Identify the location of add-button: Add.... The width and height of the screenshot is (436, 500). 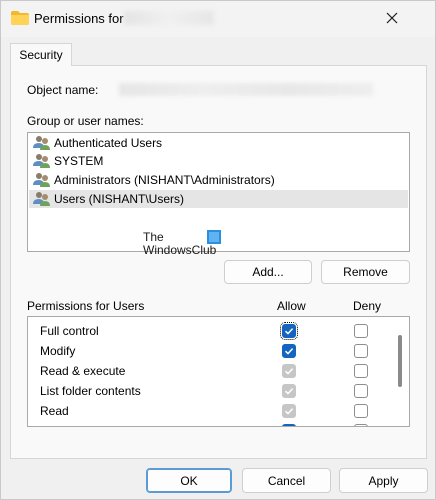
(268, 272).